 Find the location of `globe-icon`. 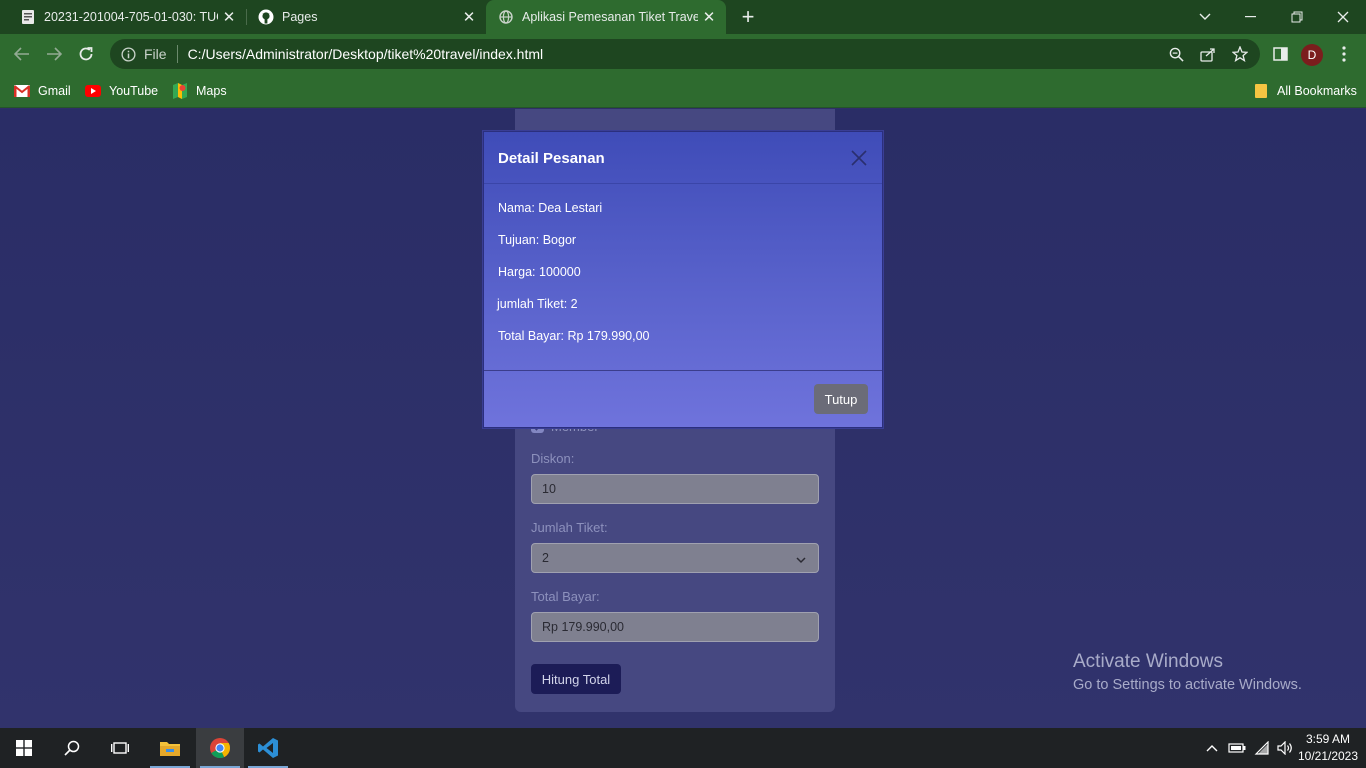

globe-icon is located at coordinates (506, 17).